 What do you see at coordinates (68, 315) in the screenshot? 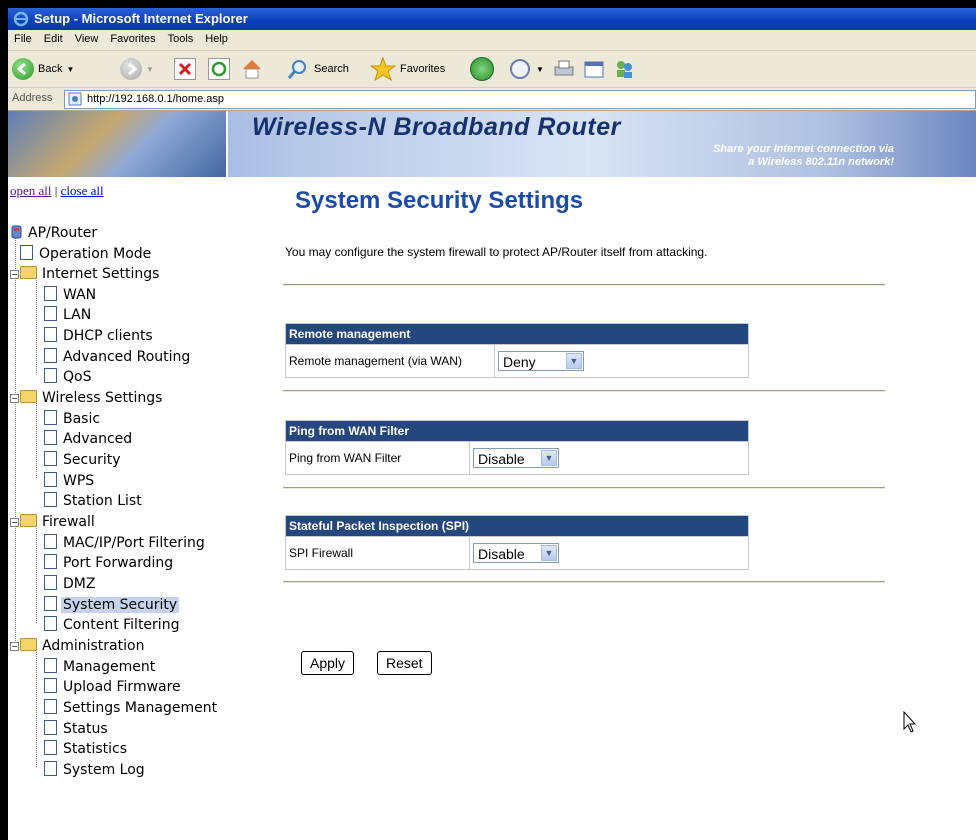
I see `nav-lan: LAN` at bounding box center [68, 315].